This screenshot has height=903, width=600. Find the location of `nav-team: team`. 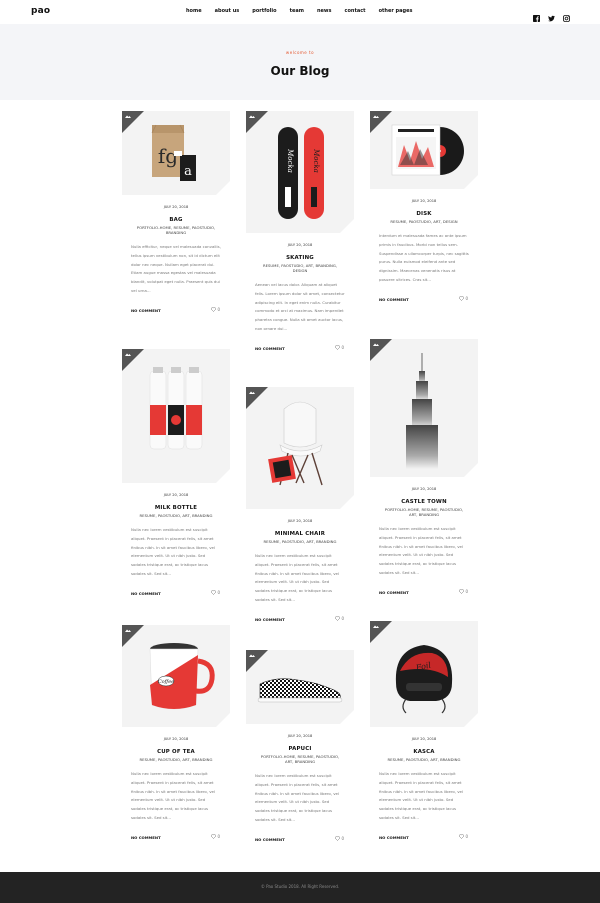

nav-team: team is located at coordinates (297, 11).